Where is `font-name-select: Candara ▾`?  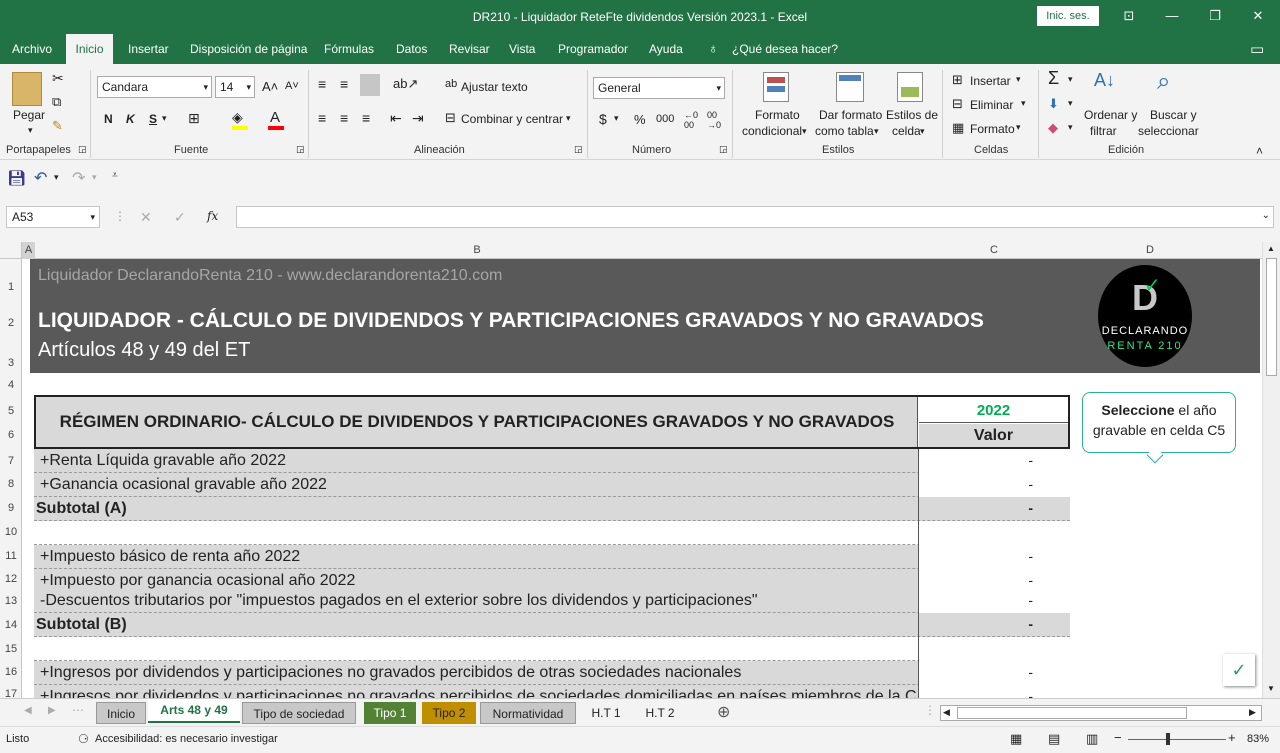
font-name-select: Candara ▾ is located at coordinates (154, 87).